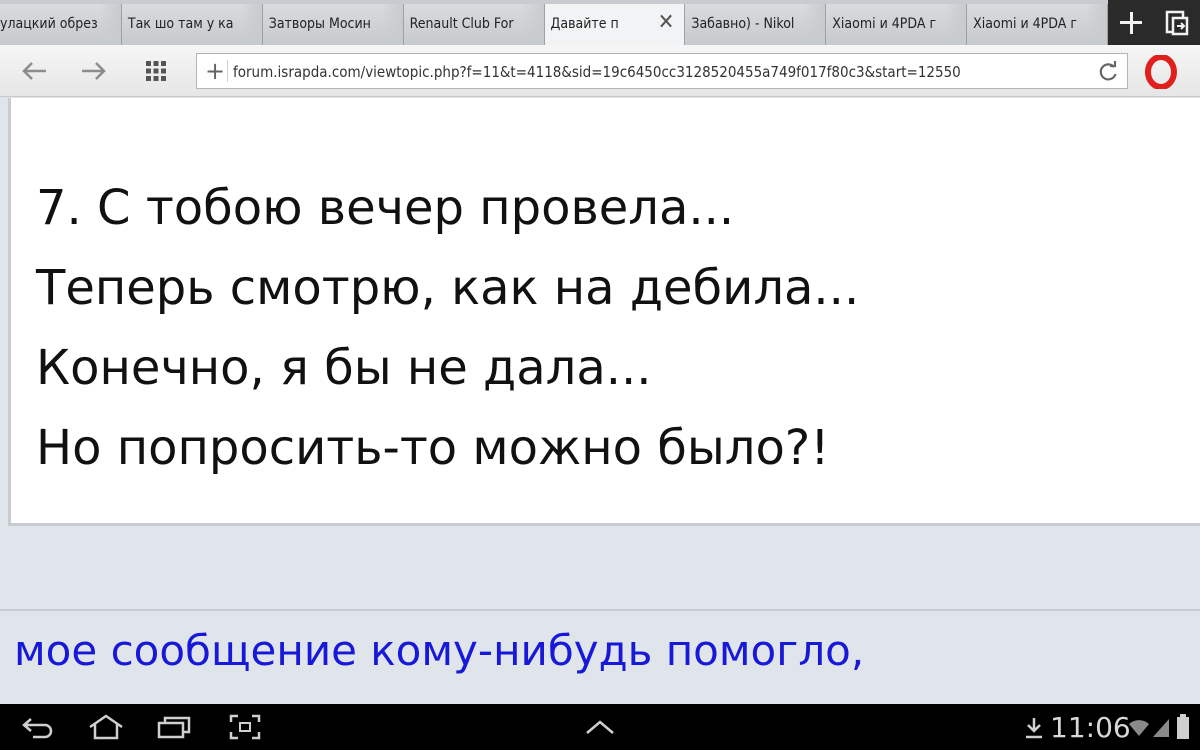 The height and width of the screenshot is (750, 1200). I want to click on tab-item: Так шо там у ка, so click(192, 24).